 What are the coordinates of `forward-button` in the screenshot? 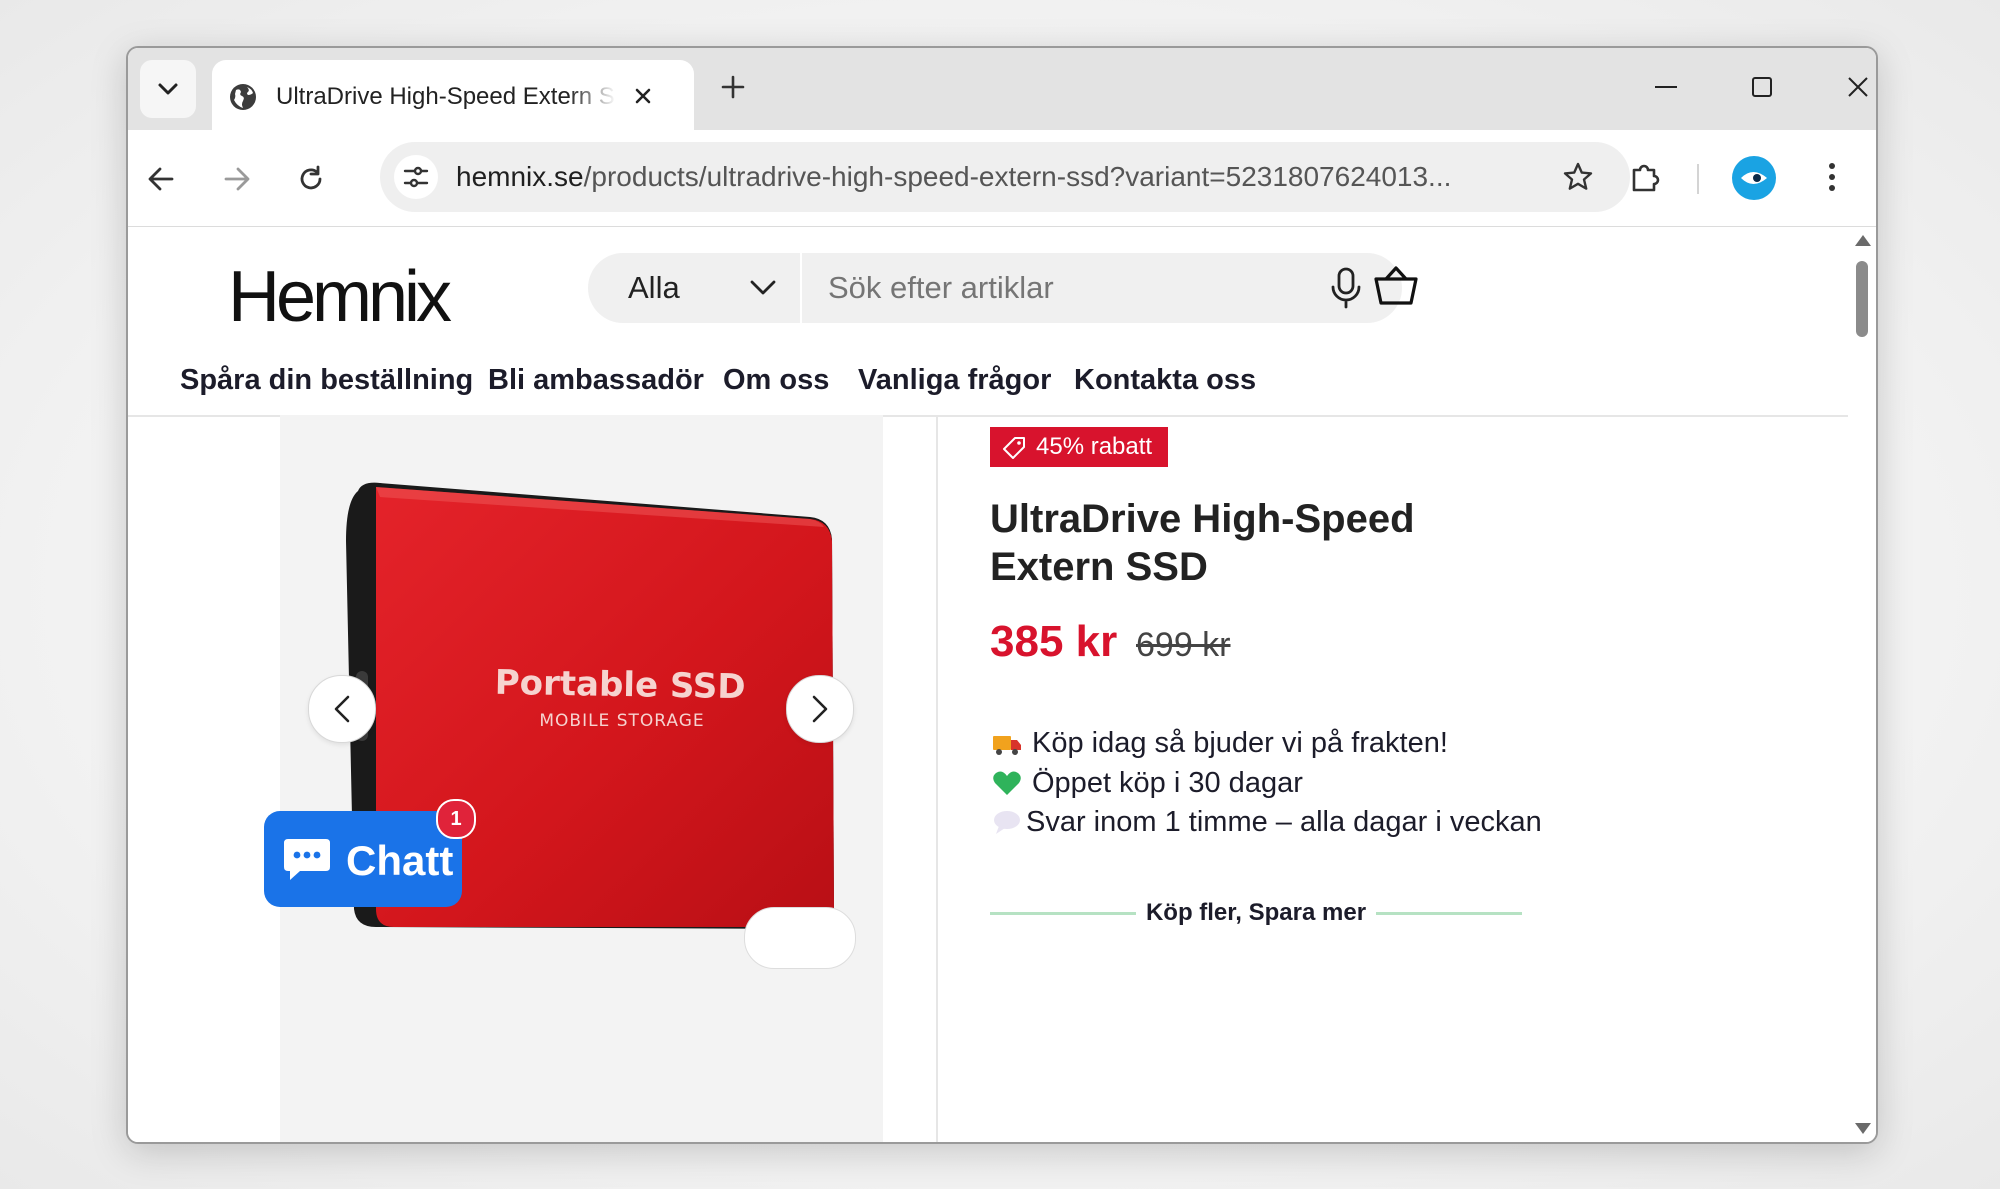 It's located at (237, 179).